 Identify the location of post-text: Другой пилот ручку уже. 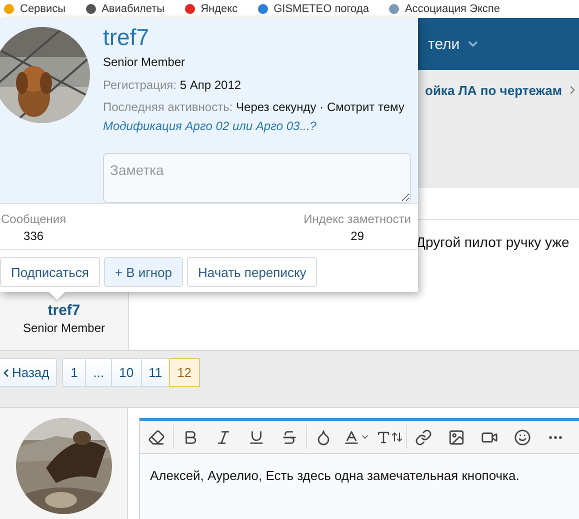
(493, 242).